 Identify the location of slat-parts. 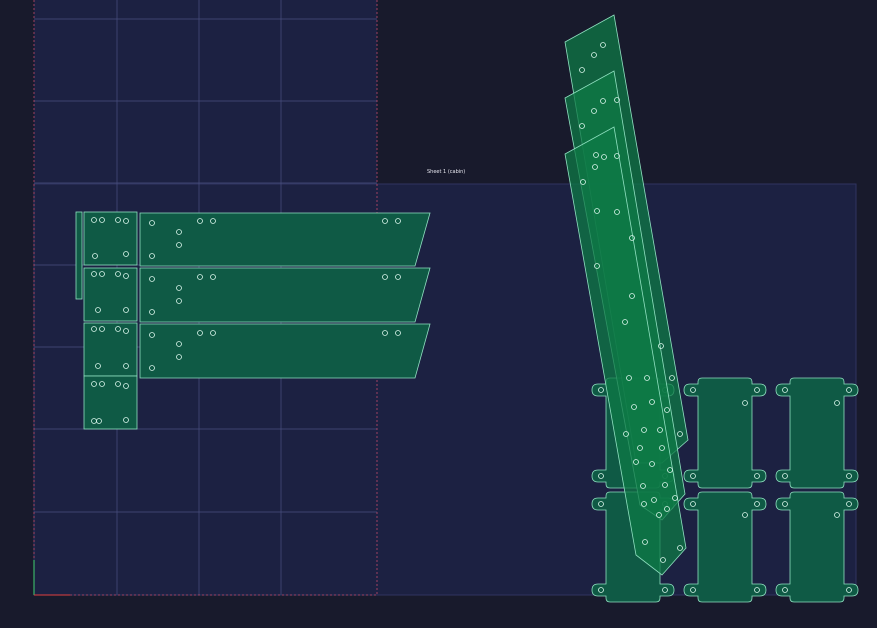
(285, 295).